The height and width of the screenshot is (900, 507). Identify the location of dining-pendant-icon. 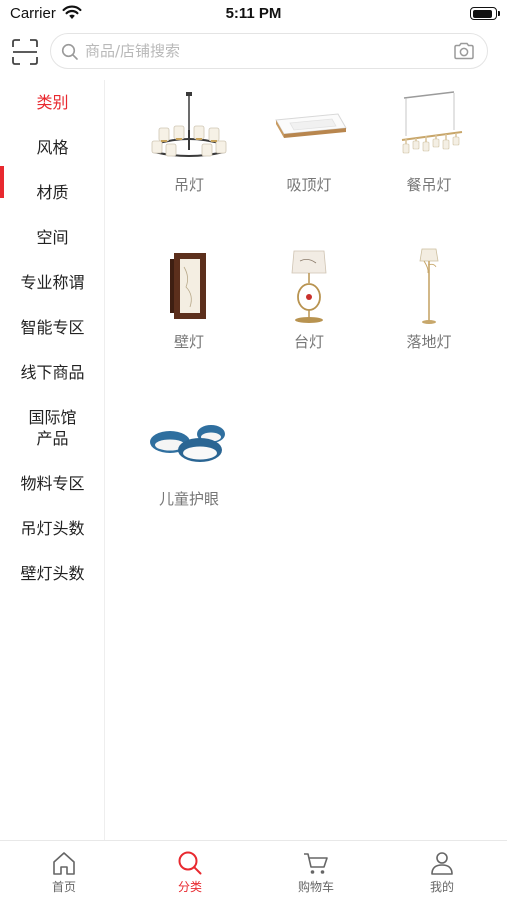
(432, 122).